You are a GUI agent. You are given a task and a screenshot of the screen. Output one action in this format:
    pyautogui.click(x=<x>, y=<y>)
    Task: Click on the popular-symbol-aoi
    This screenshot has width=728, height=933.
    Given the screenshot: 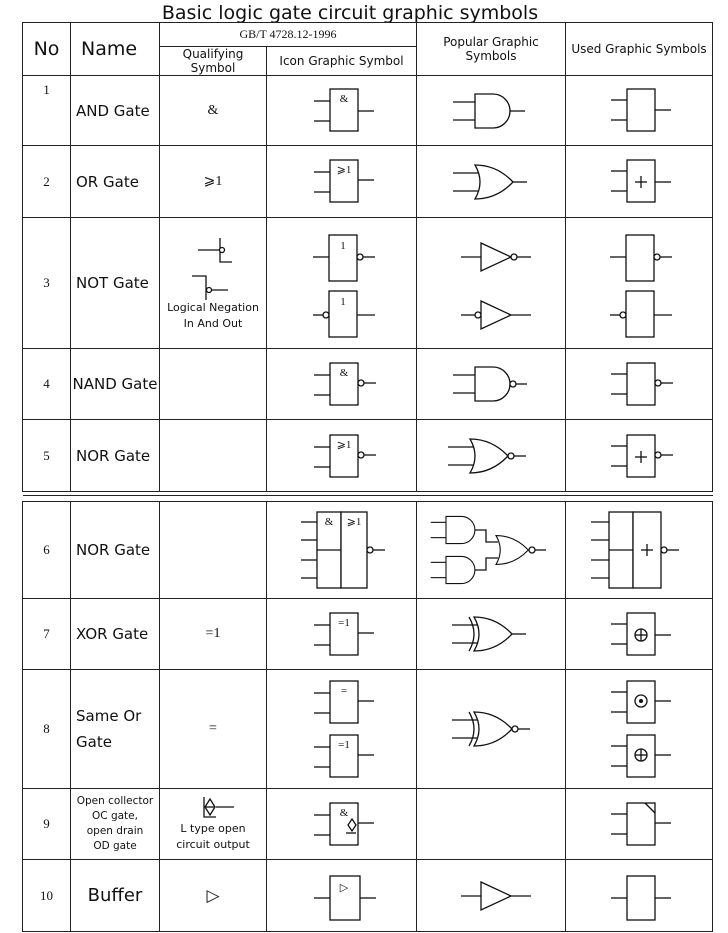 What is the action you would take?
    pyautogui.click(x=491, y=550)
    